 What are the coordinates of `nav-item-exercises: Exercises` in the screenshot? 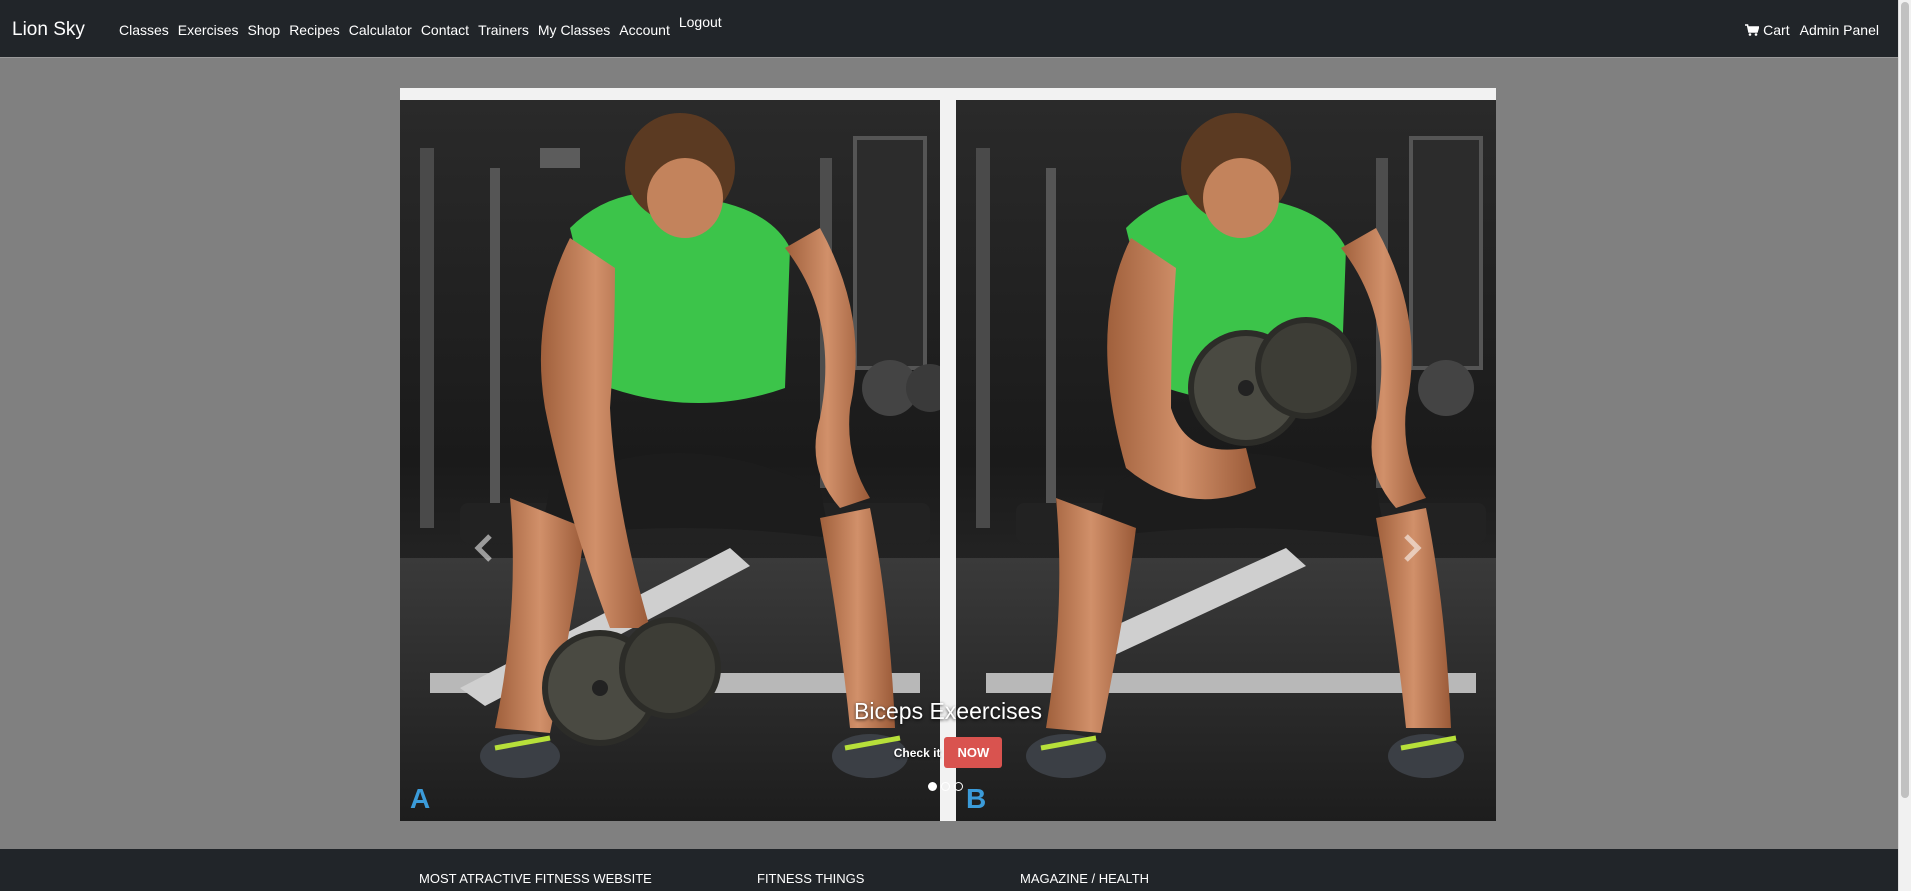 It's located at (208, 30).